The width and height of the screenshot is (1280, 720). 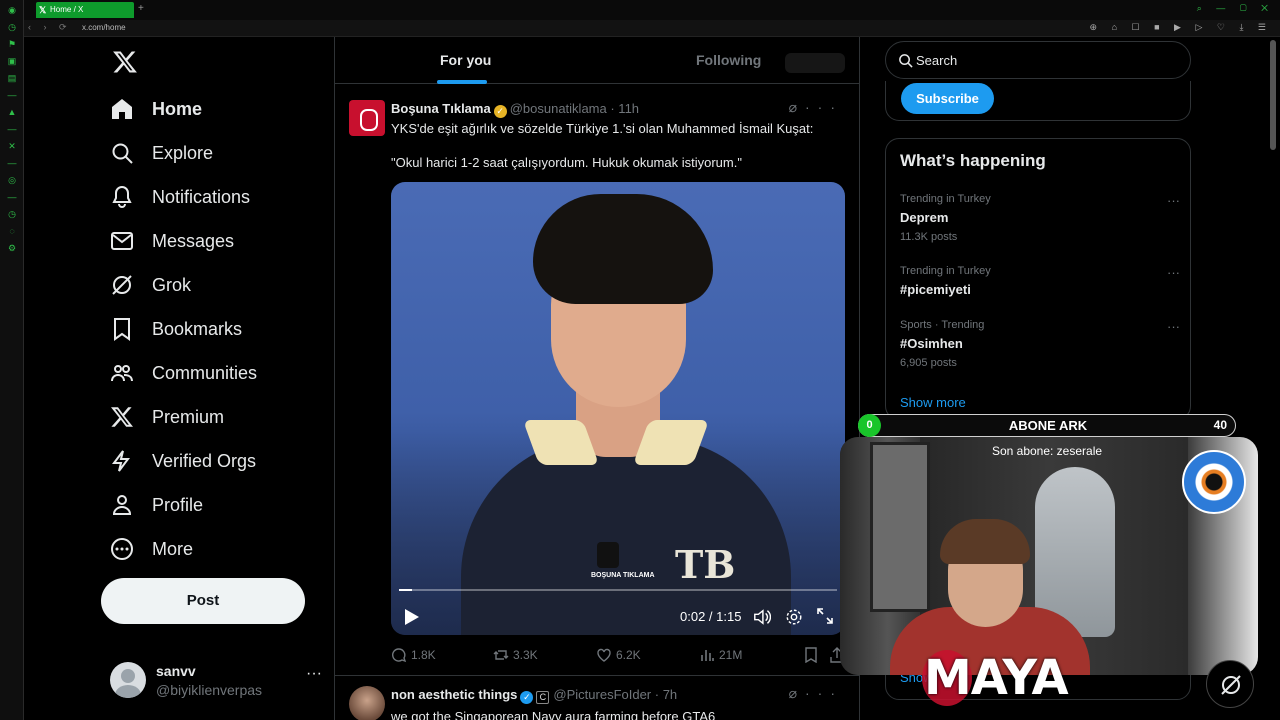 I want to click on window-controls: ⌕ — ▢ ✕, so click(x=1235, y=8).